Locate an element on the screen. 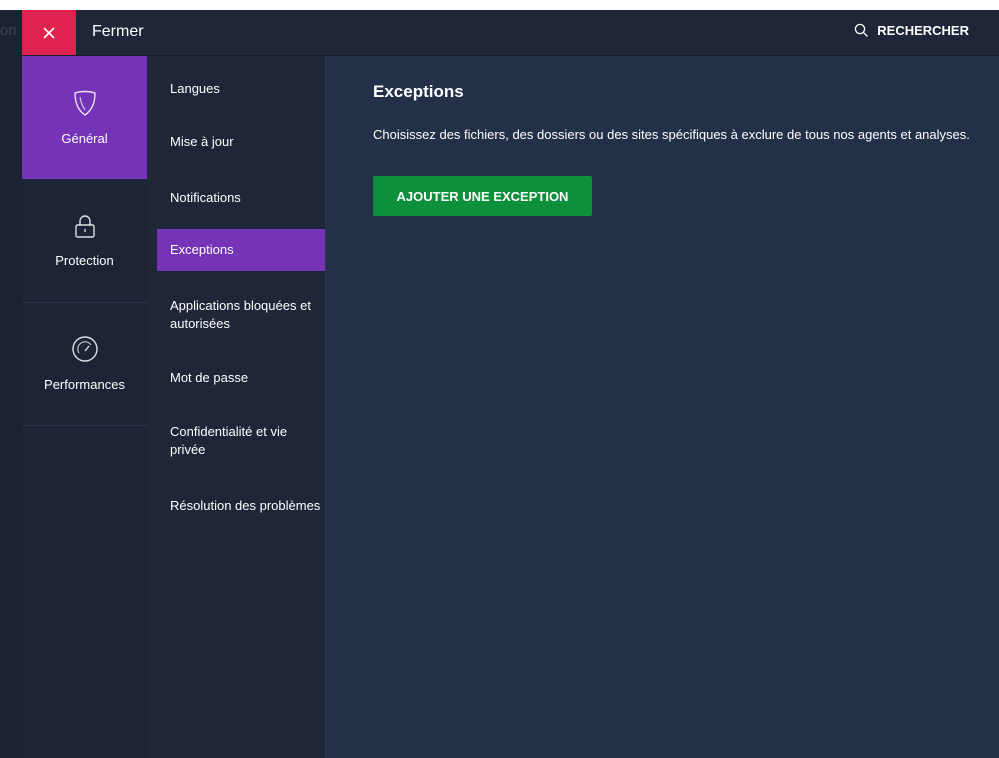  lock-icon is located at coordinates (84, 226).